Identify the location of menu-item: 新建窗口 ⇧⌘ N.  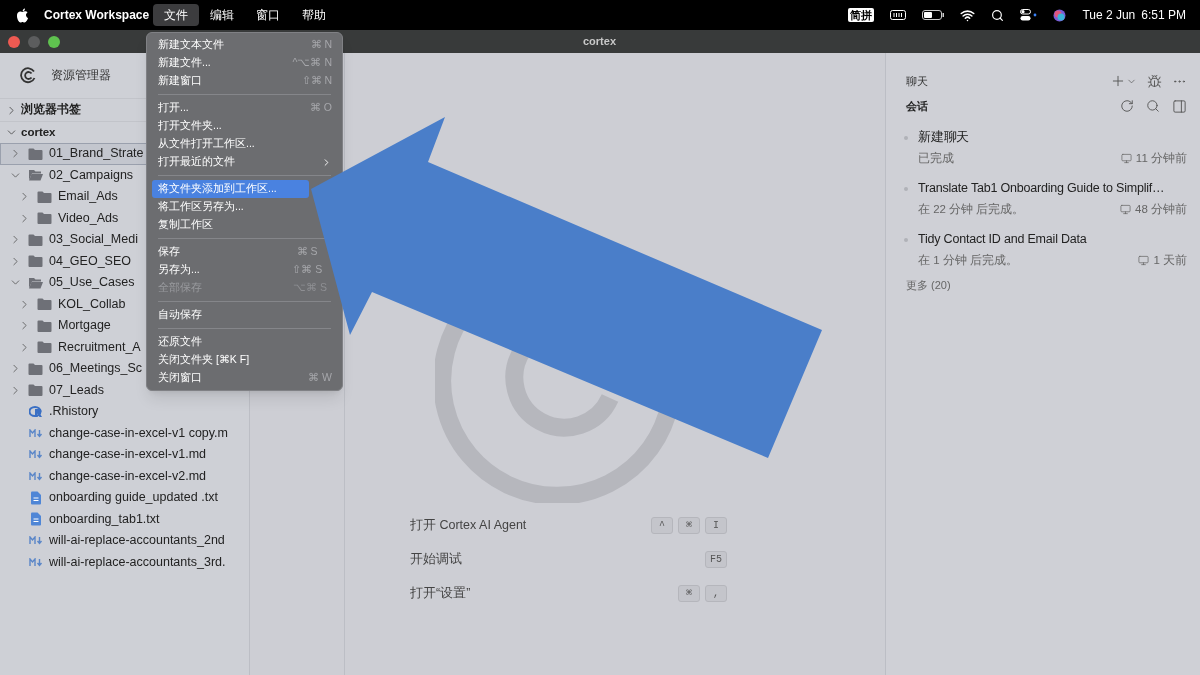
(245, 81).